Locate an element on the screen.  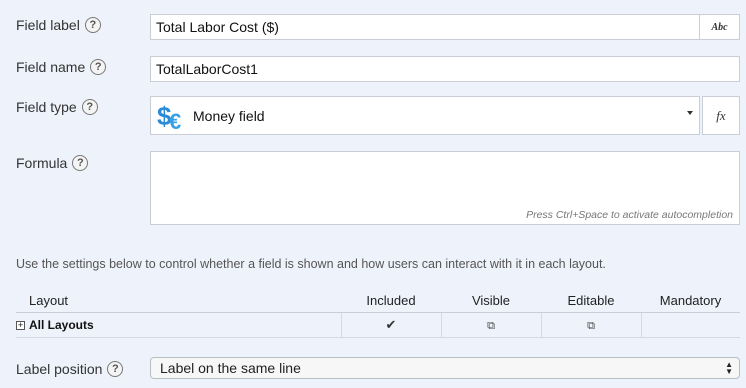
visible-cell: ⧉ is located at coordinates (490, 325).